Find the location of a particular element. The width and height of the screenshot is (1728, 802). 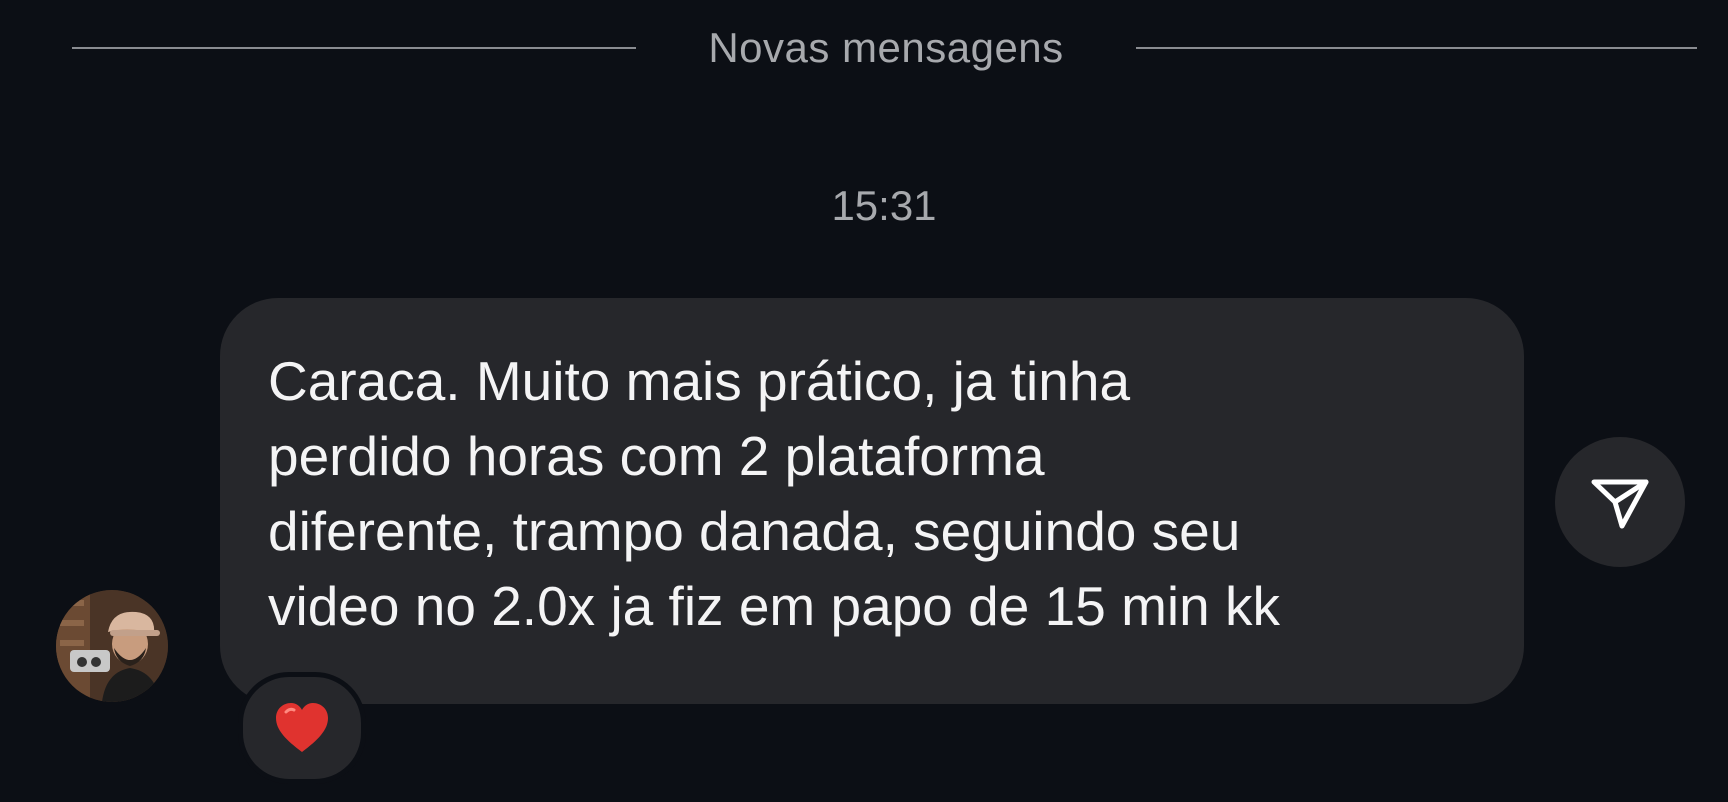

avatar-photo is located at coordinates (112, 646).